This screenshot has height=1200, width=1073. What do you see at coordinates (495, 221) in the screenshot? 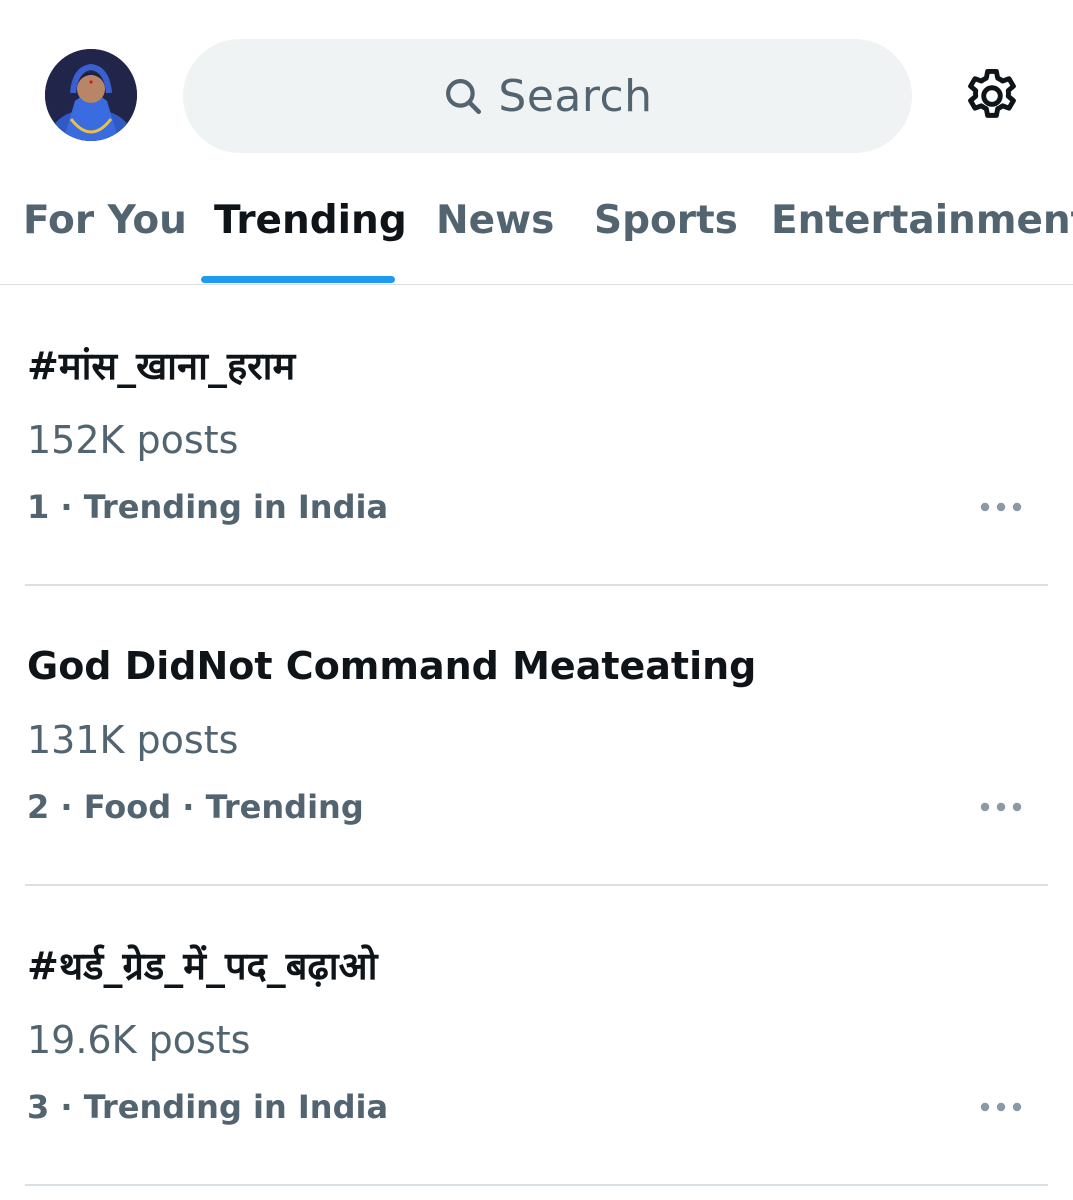
I see `tab-news: News` at bounding box center [495, 221].